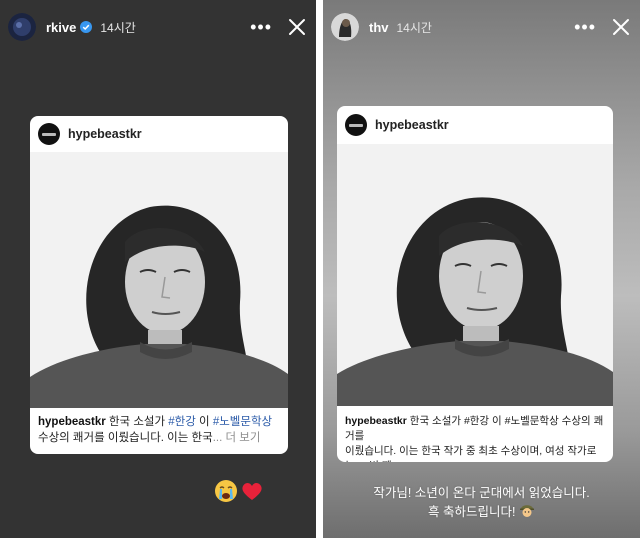 The image size is (640, 538). Describe the element at coordinates (472, 511) in the screenshot. I see `message-line: 흑 축하드립니다!` at that location.